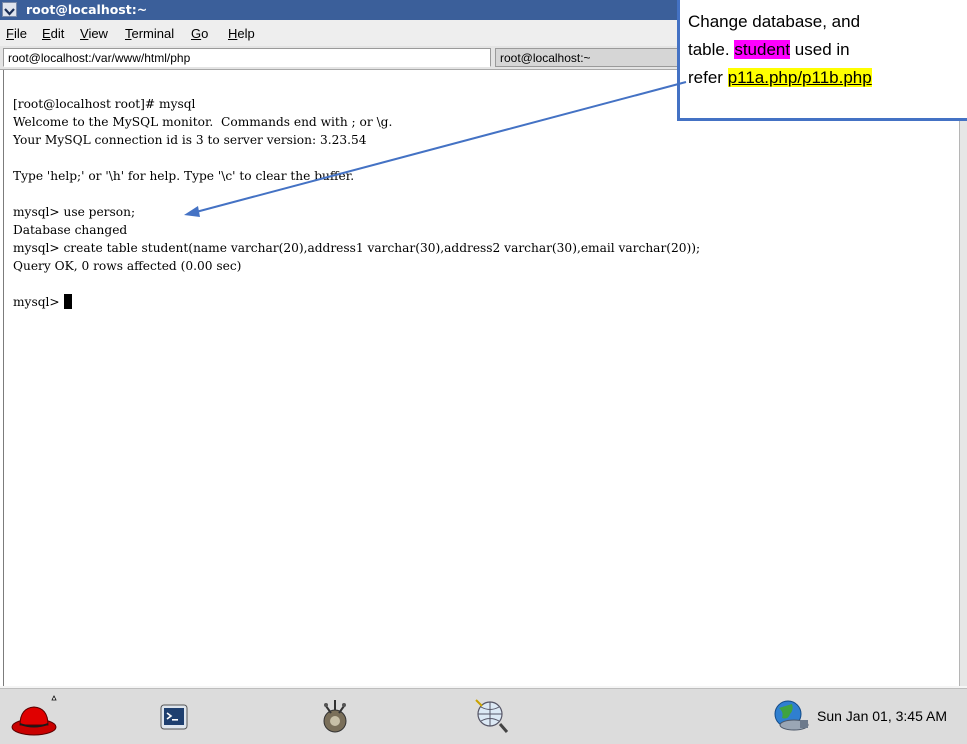 The width and height of the screenshot is (967, 744). I want to click on terminal-line: mysql> use person;, so click(74, 212).